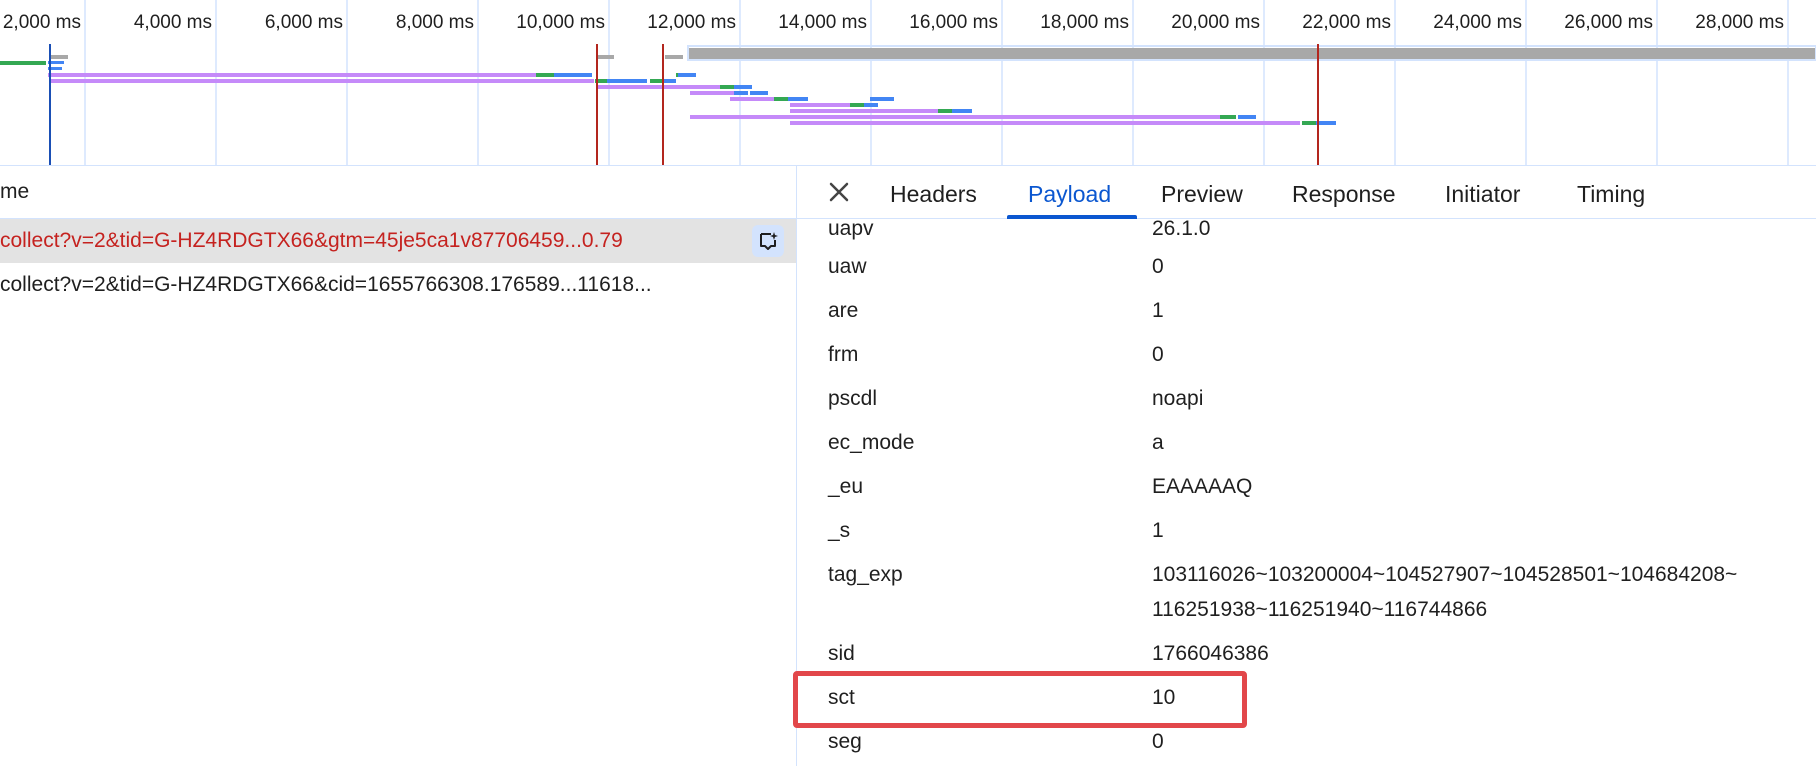 The width and height of the screenshot is (1816, 766). I want to click on time-tick-label: 2,000 ms, so click(41, 22).